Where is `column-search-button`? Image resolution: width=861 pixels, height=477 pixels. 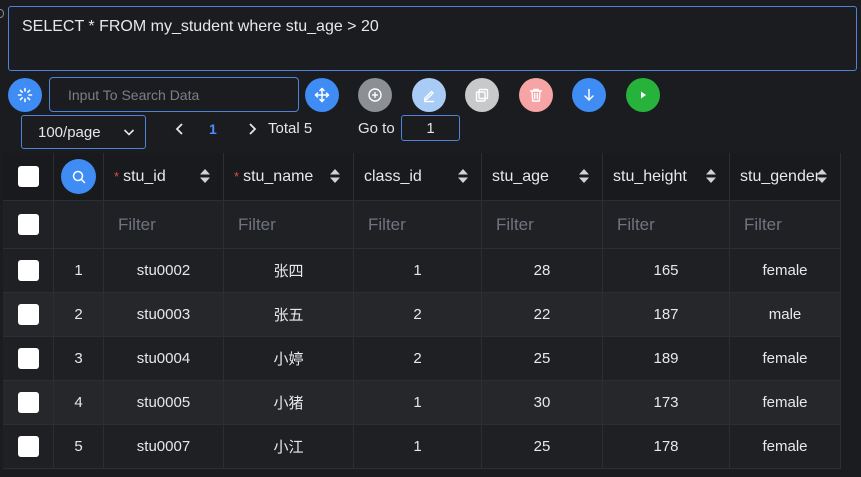
column-search-button is located at coordinates (78, 176).